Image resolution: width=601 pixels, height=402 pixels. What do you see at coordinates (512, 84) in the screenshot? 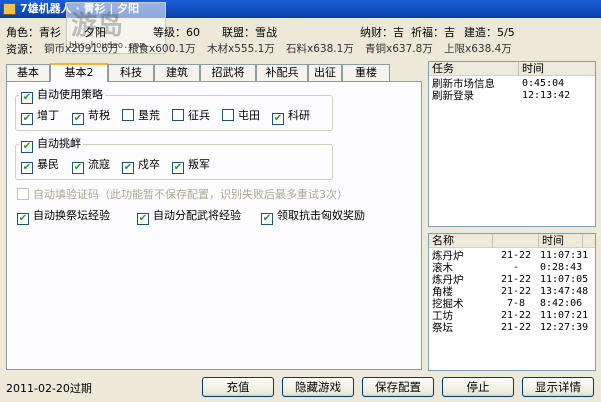
I see `table-row: 刷新市场信息 0:45:04` at bounding box center [512, 84].